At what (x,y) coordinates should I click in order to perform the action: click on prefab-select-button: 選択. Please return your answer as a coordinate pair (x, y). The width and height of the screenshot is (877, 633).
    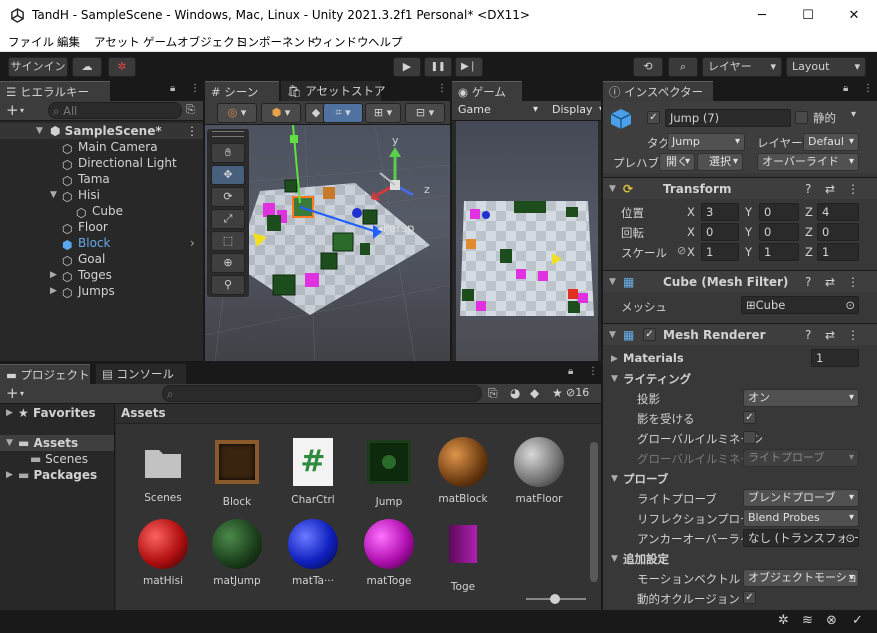
    Looking at the image, I should click on (720, 162).